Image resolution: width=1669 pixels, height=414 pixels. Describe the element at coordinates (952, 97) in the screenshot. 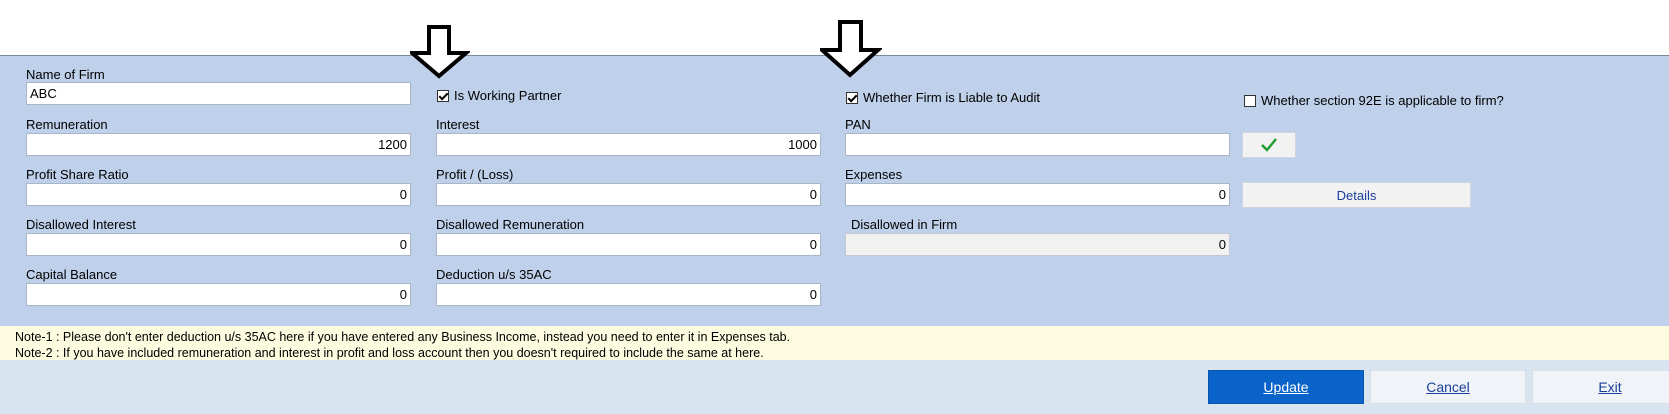

I see `liable-to-audit-label: Whether Firm is Liable to Audit` at that location.